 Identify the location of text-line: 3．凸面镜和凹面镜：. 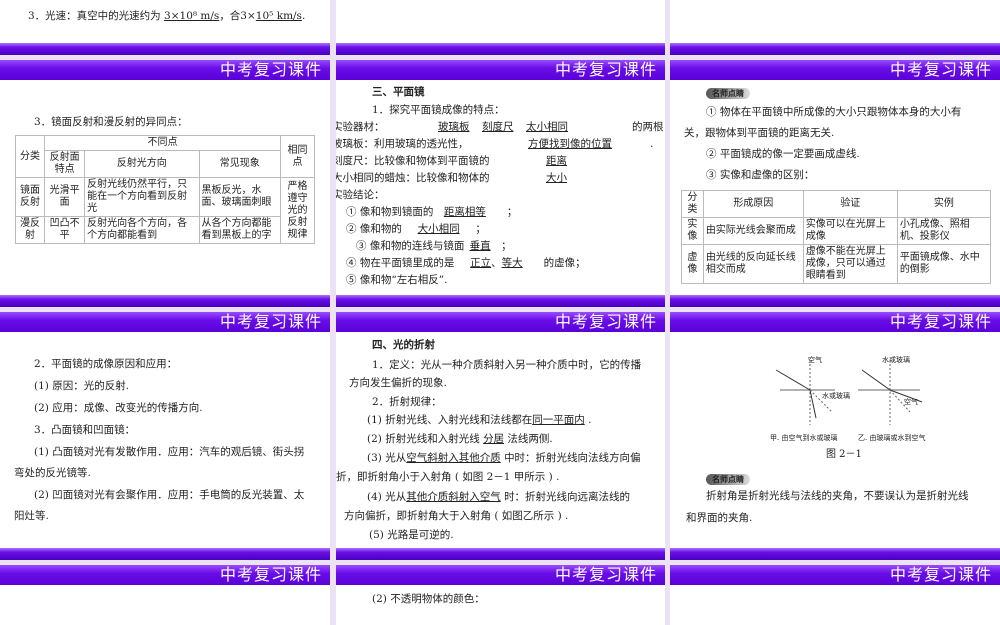
(85, 430).